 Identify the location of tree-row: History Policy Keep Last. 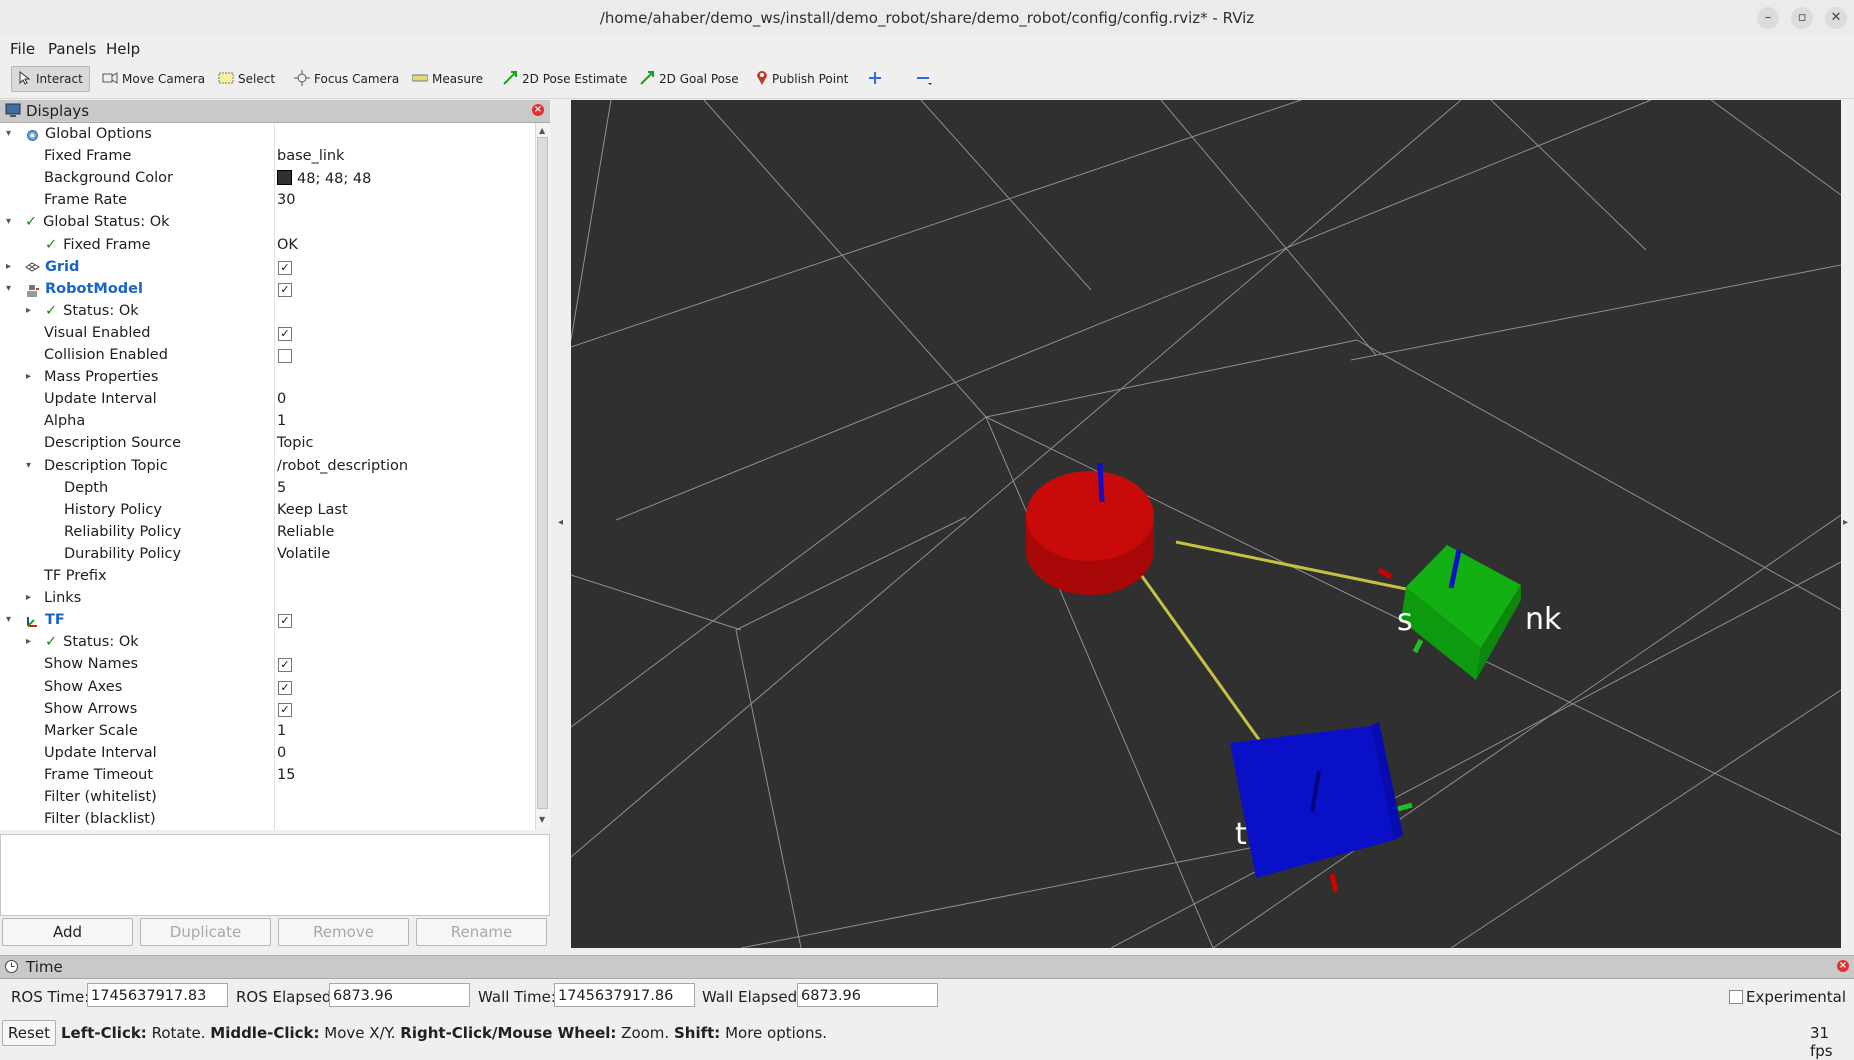
(267, 511).